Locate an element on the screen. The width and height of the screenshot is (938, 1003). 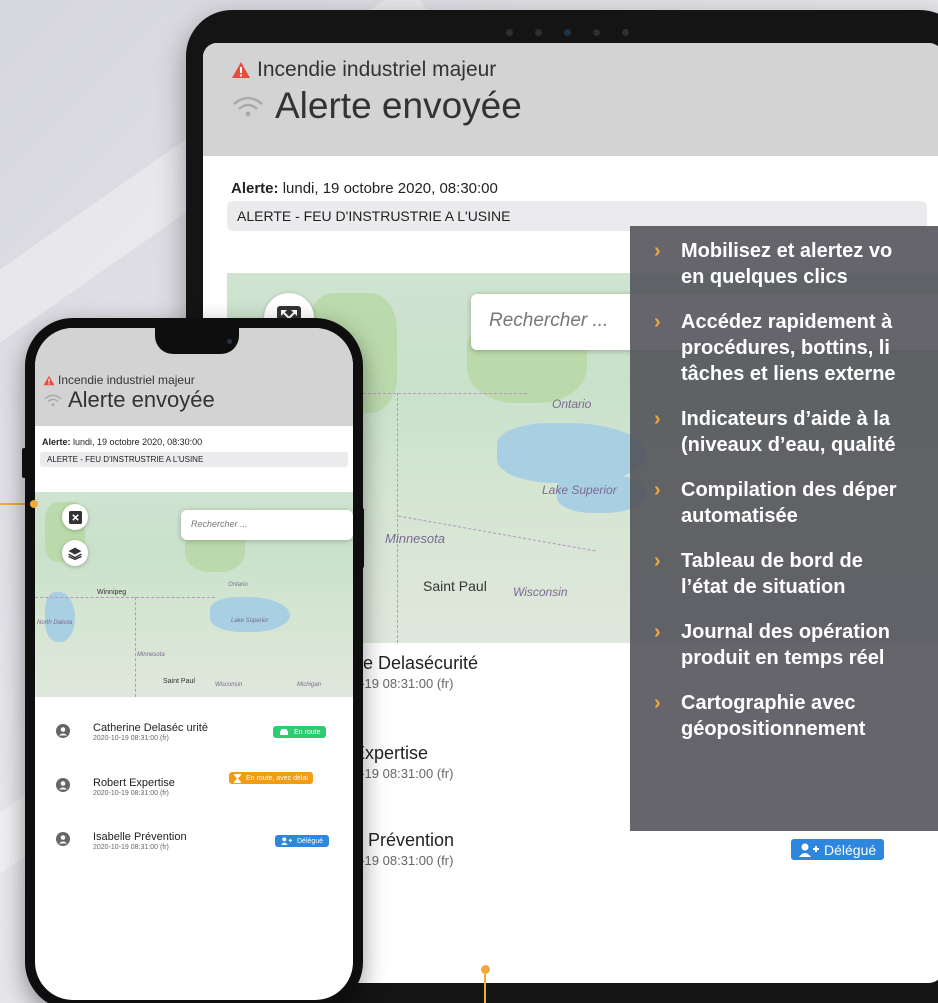
map-label-michigan: Michigan is located at coordinates (309, 685).